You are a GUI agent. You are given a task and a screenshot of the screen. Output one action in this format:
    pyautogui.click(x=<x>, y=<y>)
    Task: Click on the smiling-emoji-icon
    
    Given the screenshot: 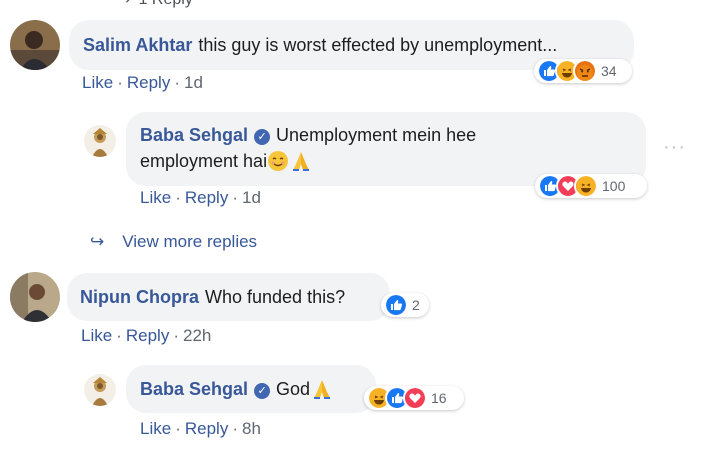 What is the action you would take?
    pyautogui.click(x=278, y=161)
    